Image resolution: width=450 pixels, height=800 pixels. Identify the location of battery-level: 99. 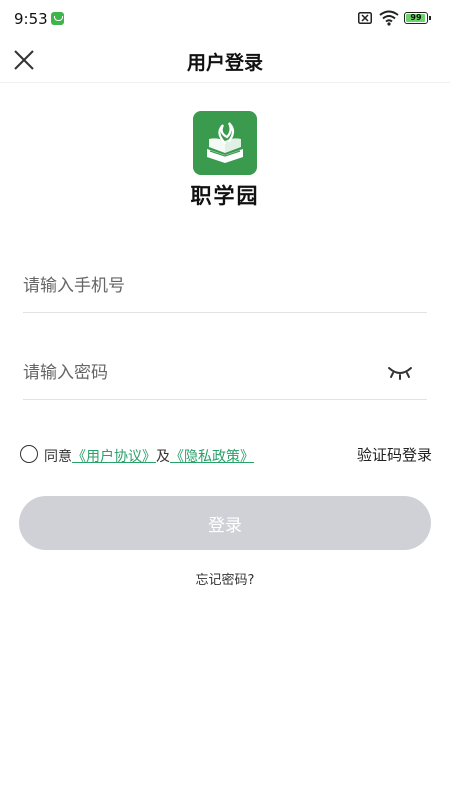
(416, 17).